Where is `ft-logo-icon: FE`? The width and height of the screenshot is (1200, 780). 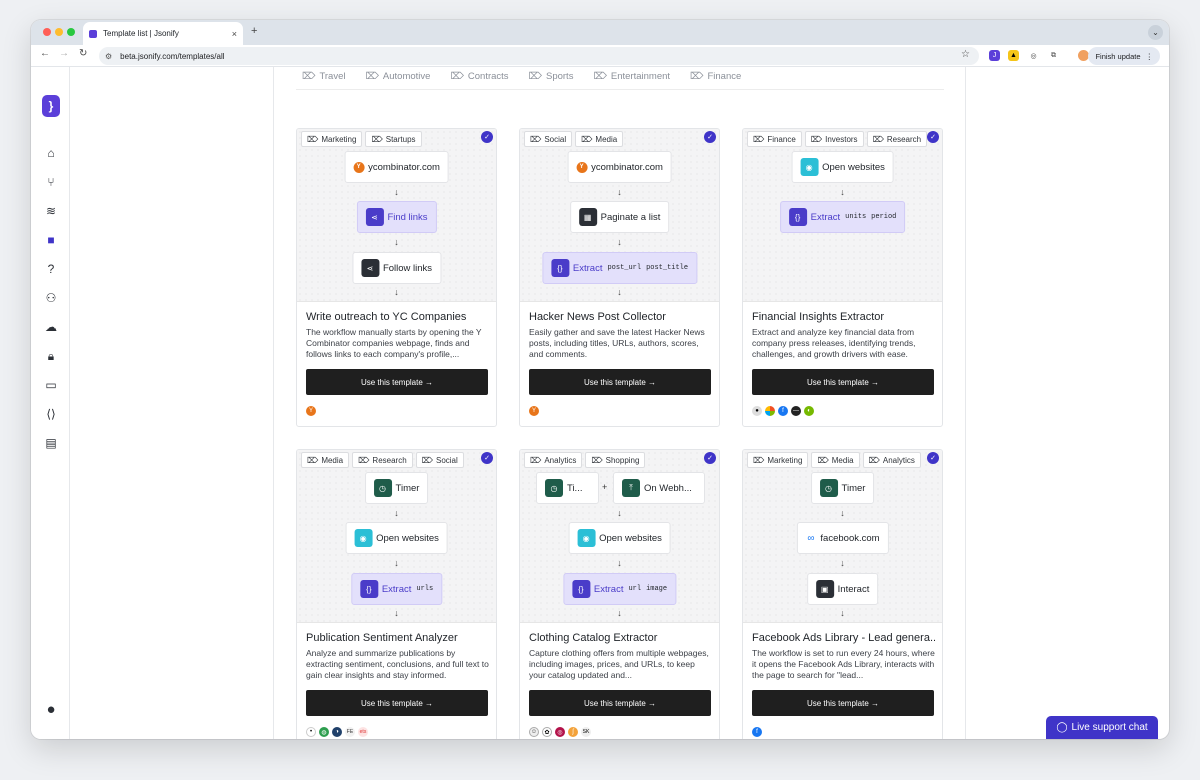 ft-logo-icon: FE is located at coordinates (350, 732).